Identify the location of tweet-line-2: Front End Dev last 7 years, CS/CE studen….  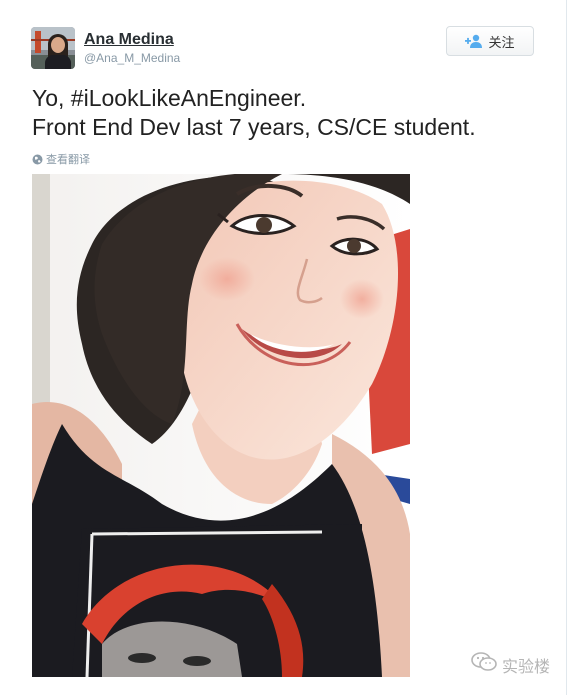
(254, 127).